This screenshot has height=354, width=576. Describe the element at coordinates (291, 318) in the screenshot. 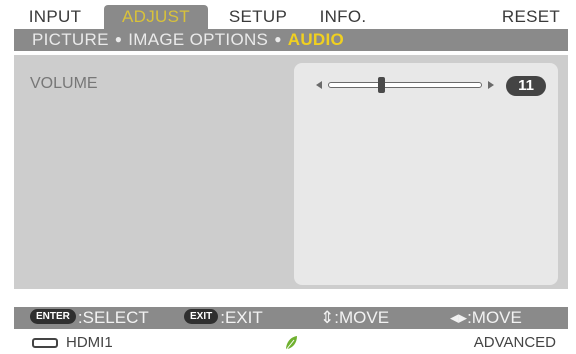

I see `help-bar: ENTER:SELECT EXIT:EXIT ⇕:MOVE ◂▸:MOVE` at that location.